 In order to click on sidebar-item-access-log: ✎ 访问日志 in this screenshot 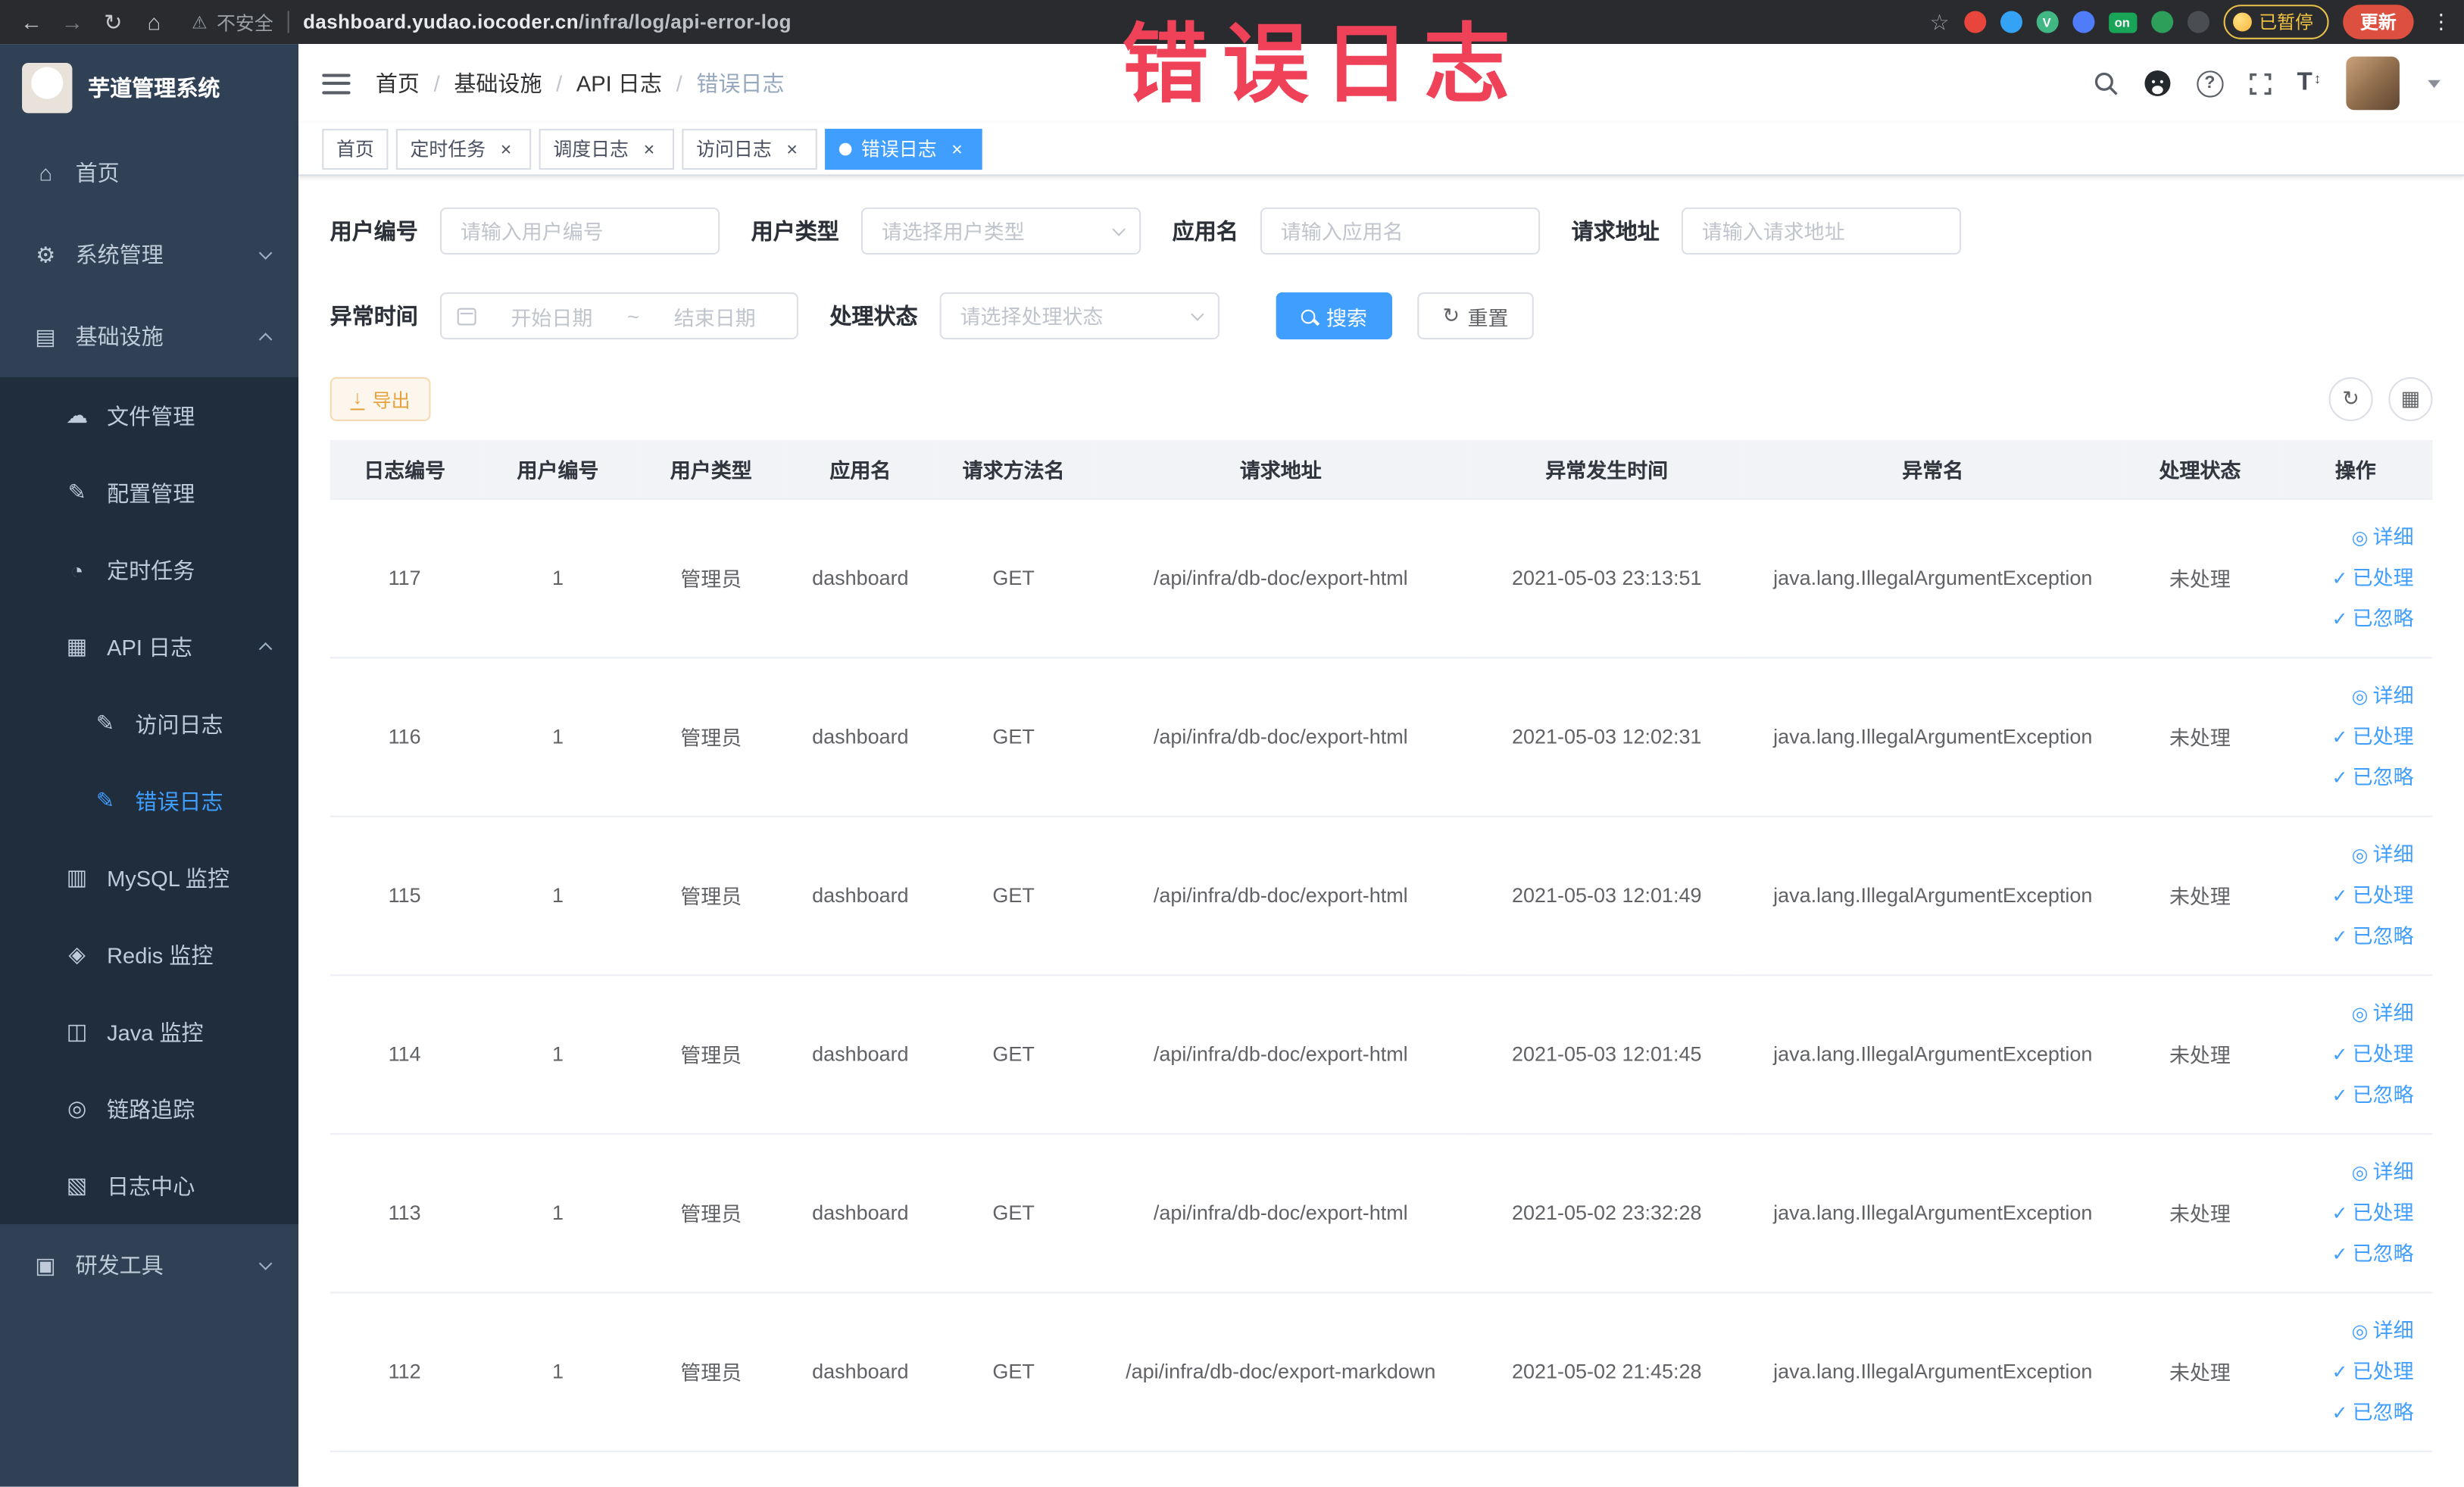, I will do `click(149, 724)`.